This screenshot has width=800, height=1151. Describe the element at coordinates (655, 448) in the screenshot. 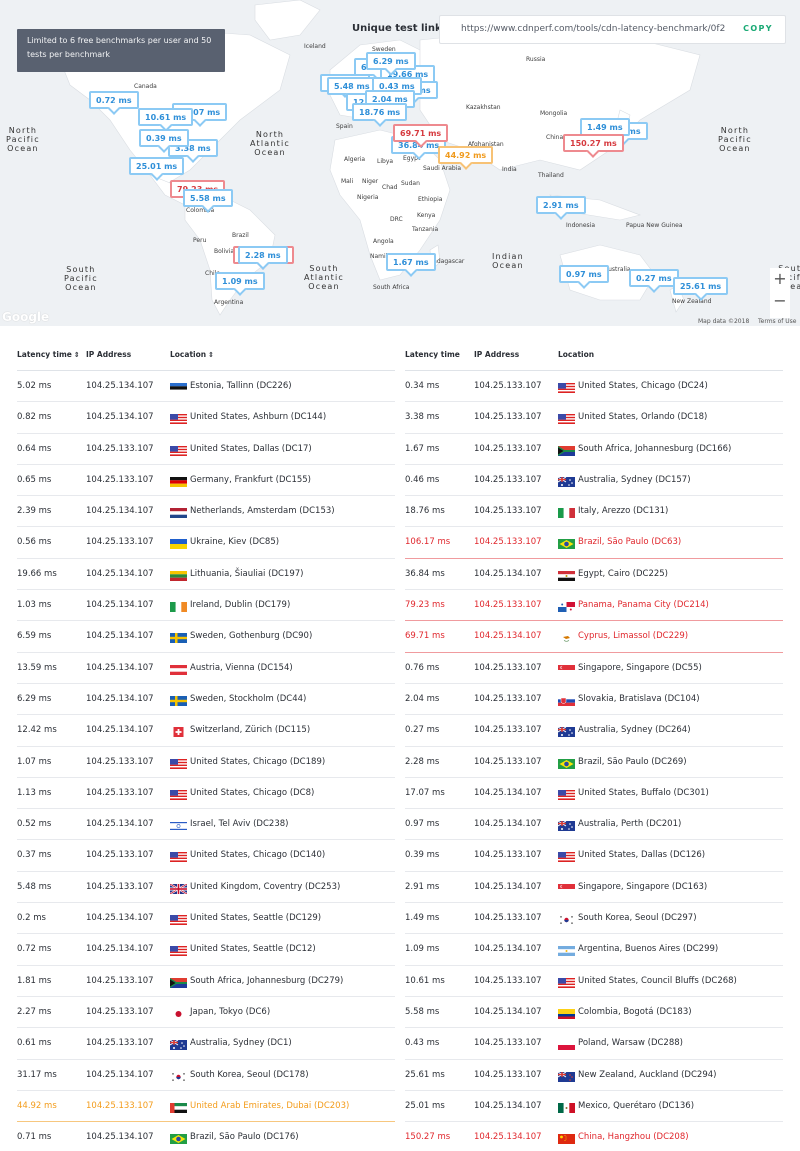

I see `location-cell: South Africa, Johannesburg (DC166)` at that location.